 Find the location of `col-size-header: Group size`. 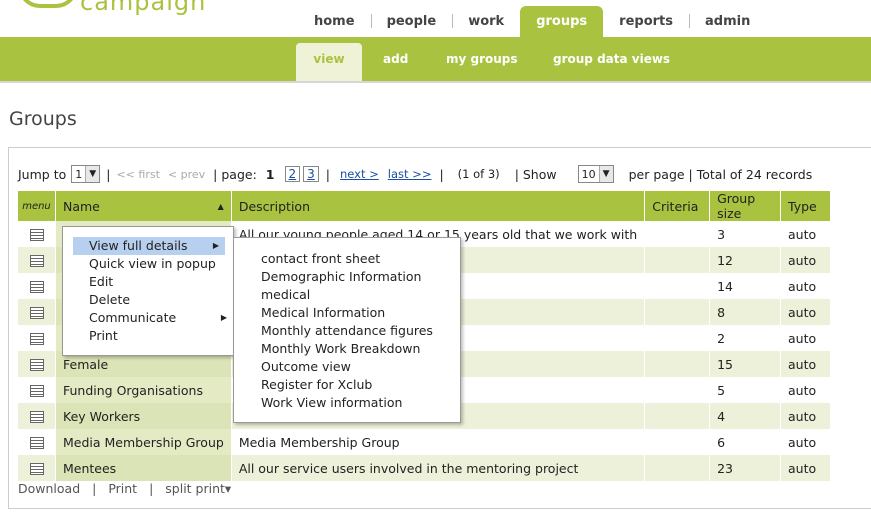

col-size-header: Group size is located at coordinates (745, 206).